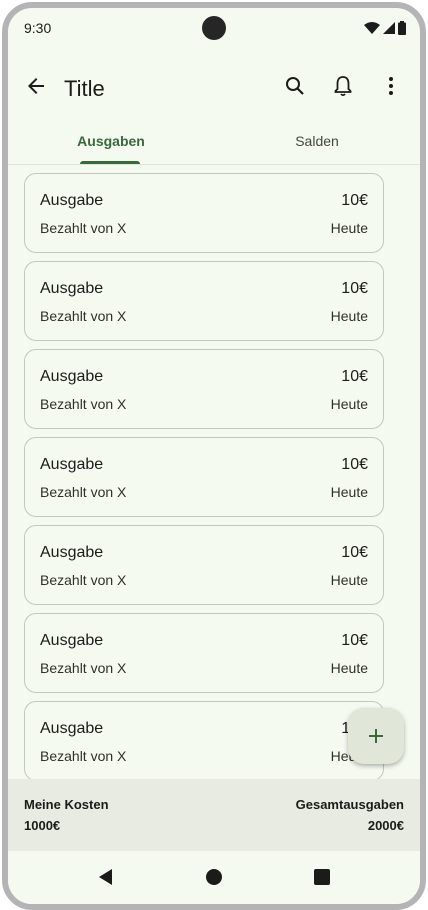 The height and width of the screenshot is (910, 428). What do you see at coordinates (385, 825) in the screenshot?
I see `total-expenses-value: 2000€` at bounding box center [385, 825].